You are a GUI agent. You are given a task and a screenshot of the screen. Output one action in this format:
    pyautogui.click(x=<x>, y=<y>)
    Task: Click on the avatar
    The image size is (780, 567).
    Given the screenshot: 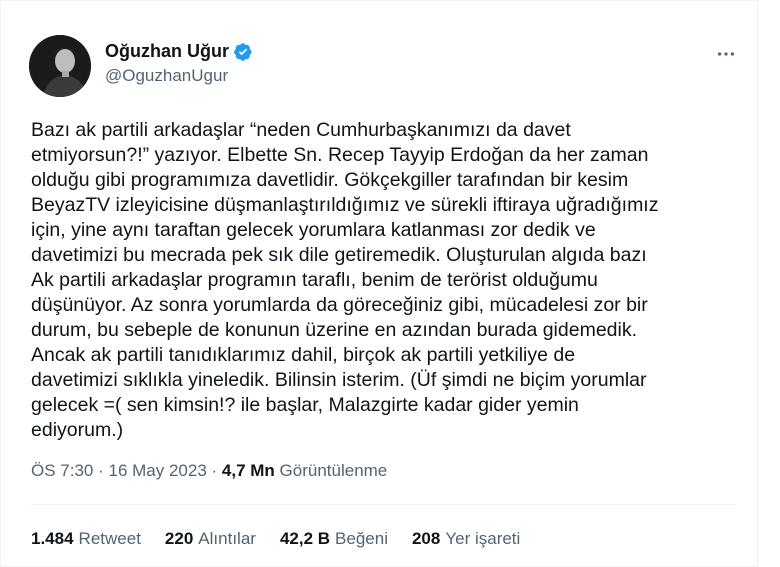 What is the action you would take?
    pyautogui.click(x=60, y=66)
    